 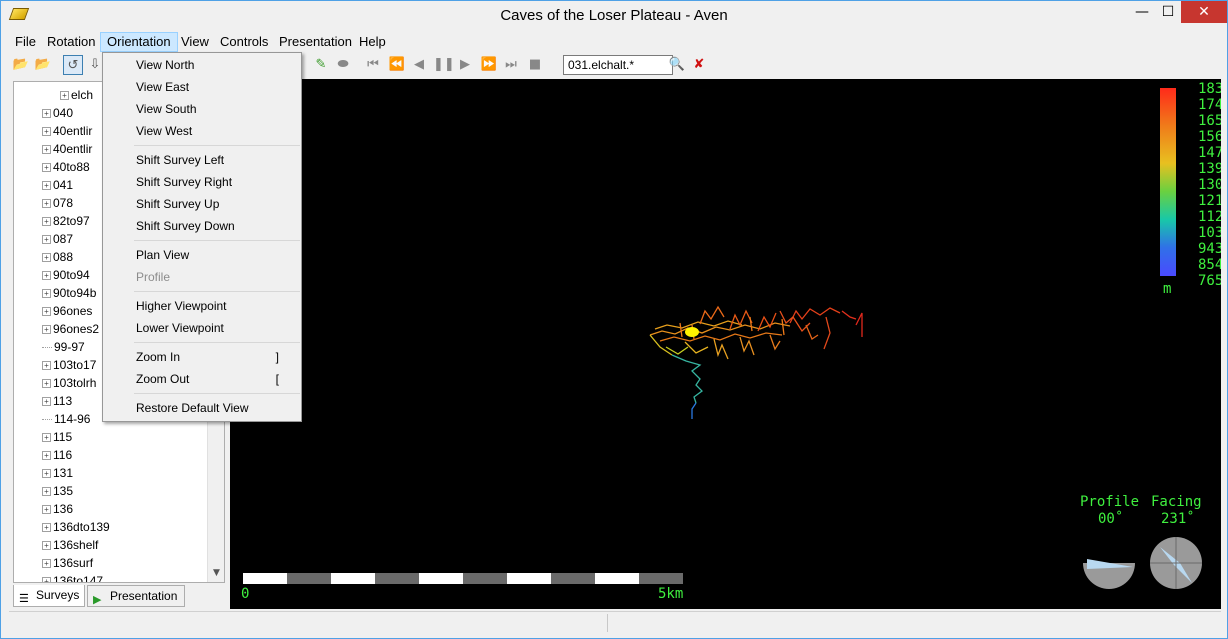 I want to click on tree-item: +088, so click(x=57, y=257).